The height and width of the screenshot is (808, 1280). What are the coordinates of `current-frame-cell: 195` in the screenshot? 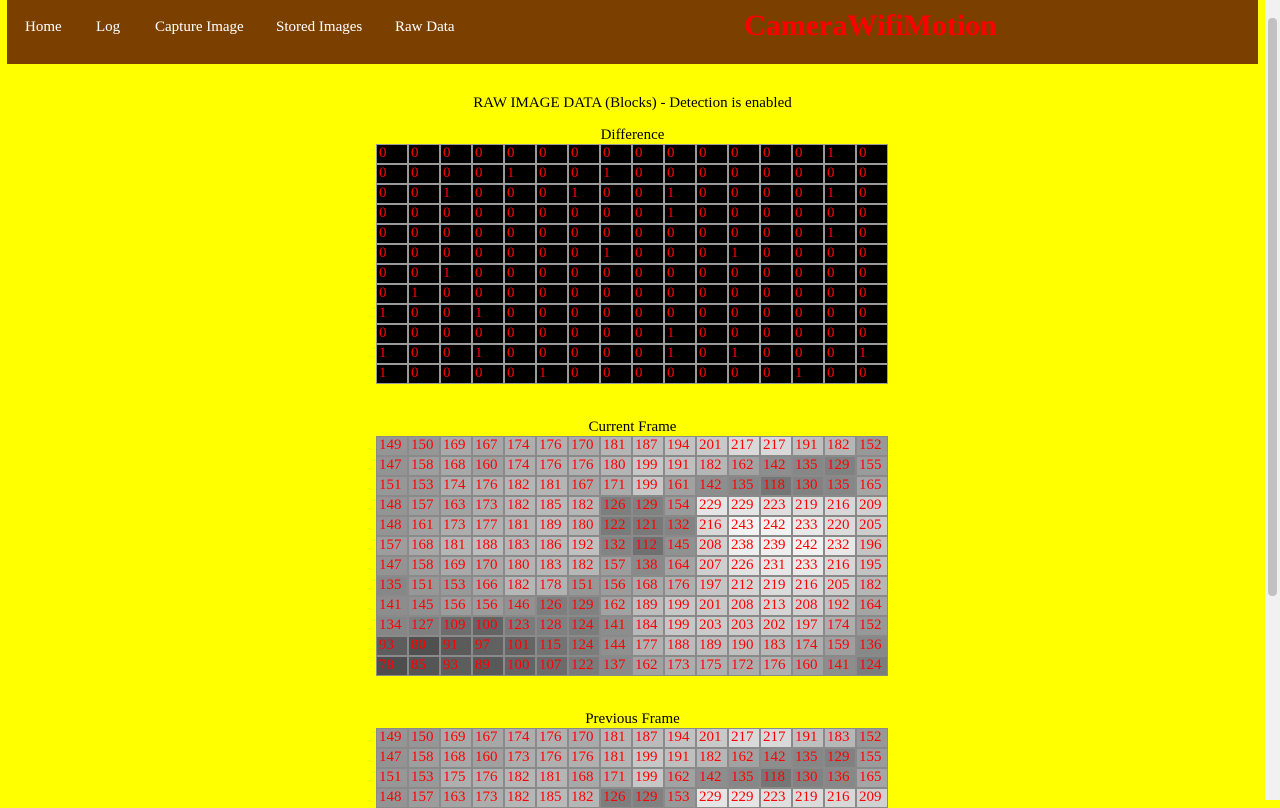 It's located at (872, 566).